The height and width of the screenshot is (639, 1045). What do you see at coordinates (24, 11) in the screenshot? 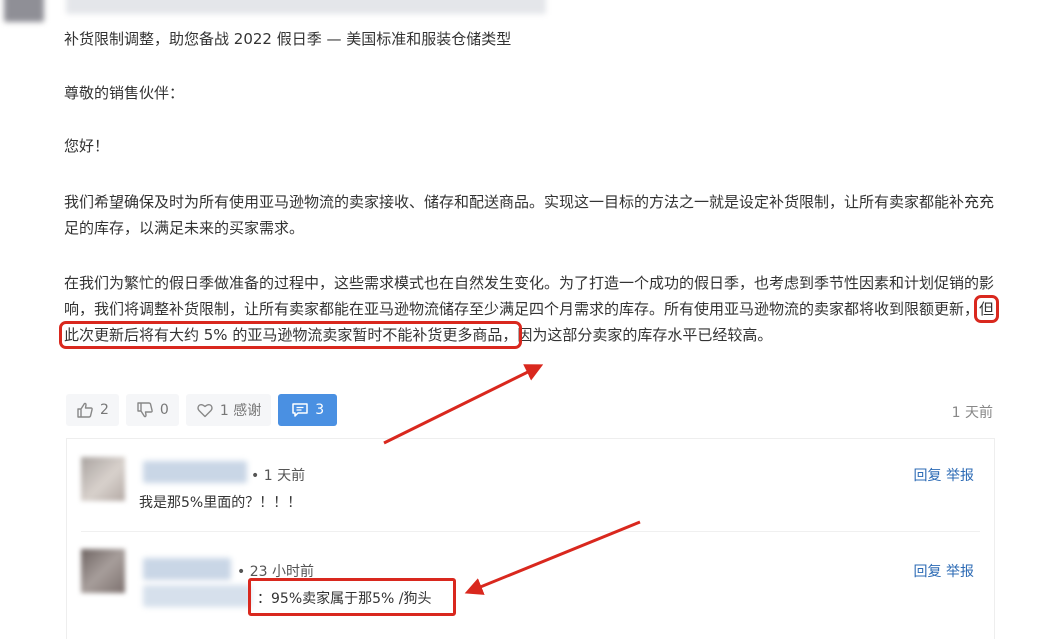
I see `author-avatar` at bounding box center [24, 11].